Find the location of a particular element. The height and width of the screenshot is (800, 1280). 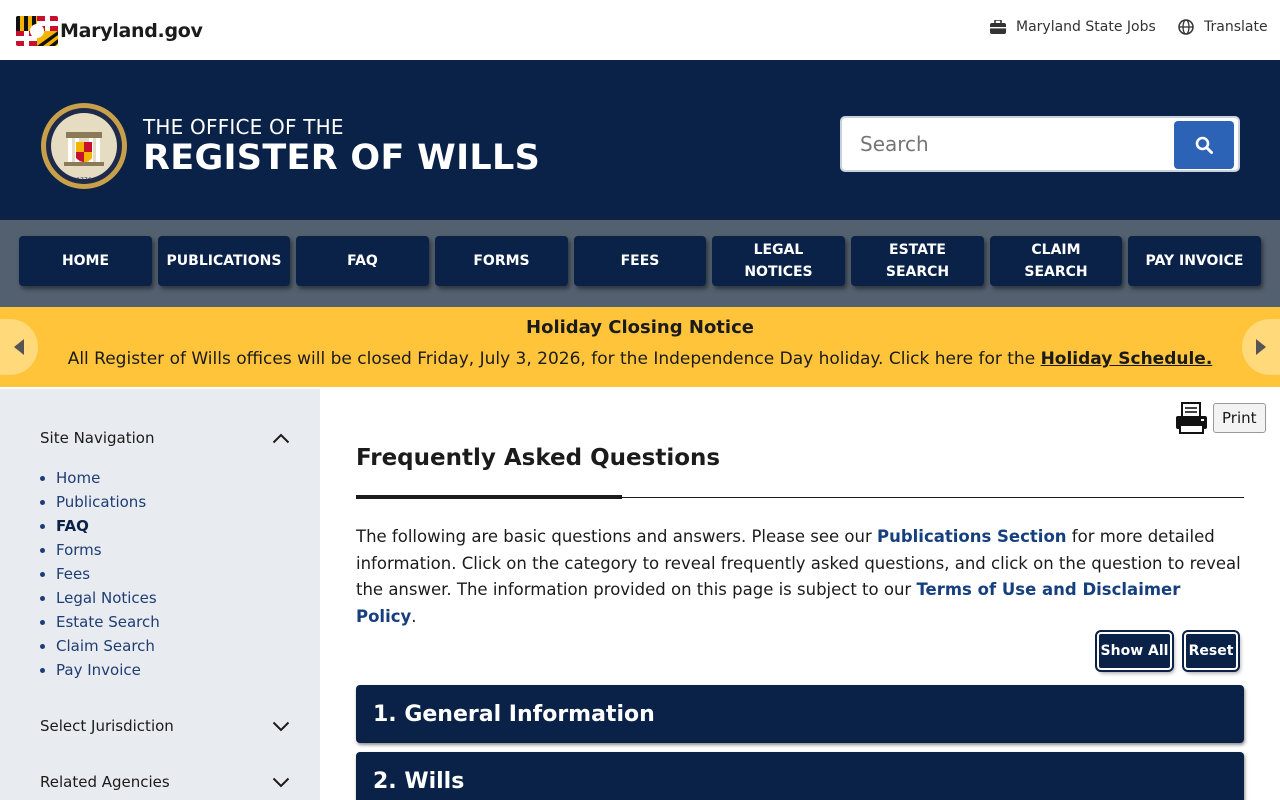

state-jobs-link: Maryland State Jobs is located at coordinates (1073, 27).